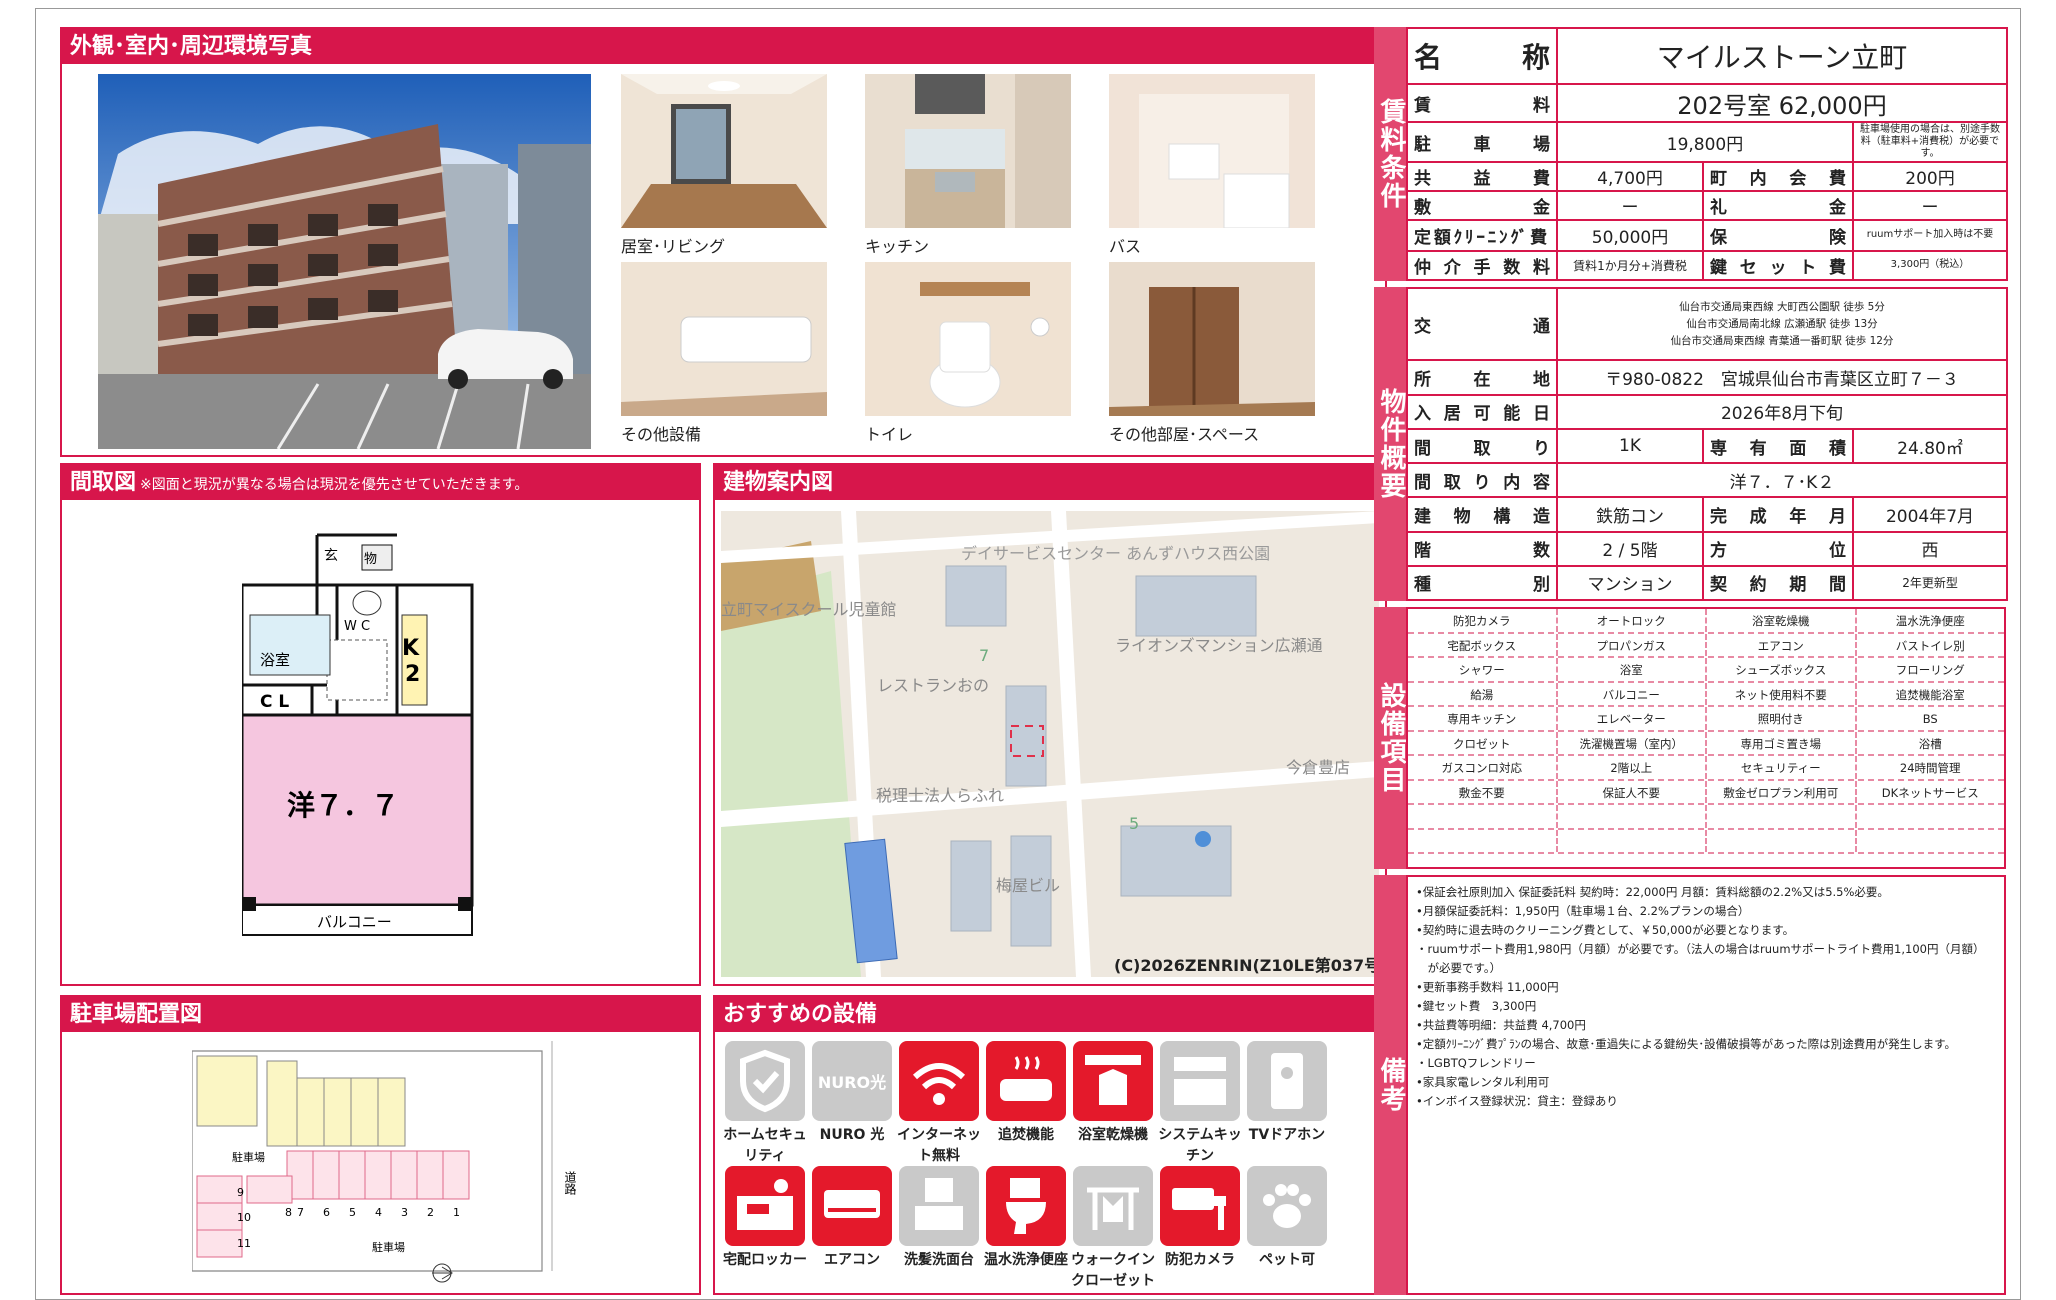 Image resolution: width=2056 pixels, height=1300 pixels. I want to click on equipment-label: NURO 光, so click(852, 1135).